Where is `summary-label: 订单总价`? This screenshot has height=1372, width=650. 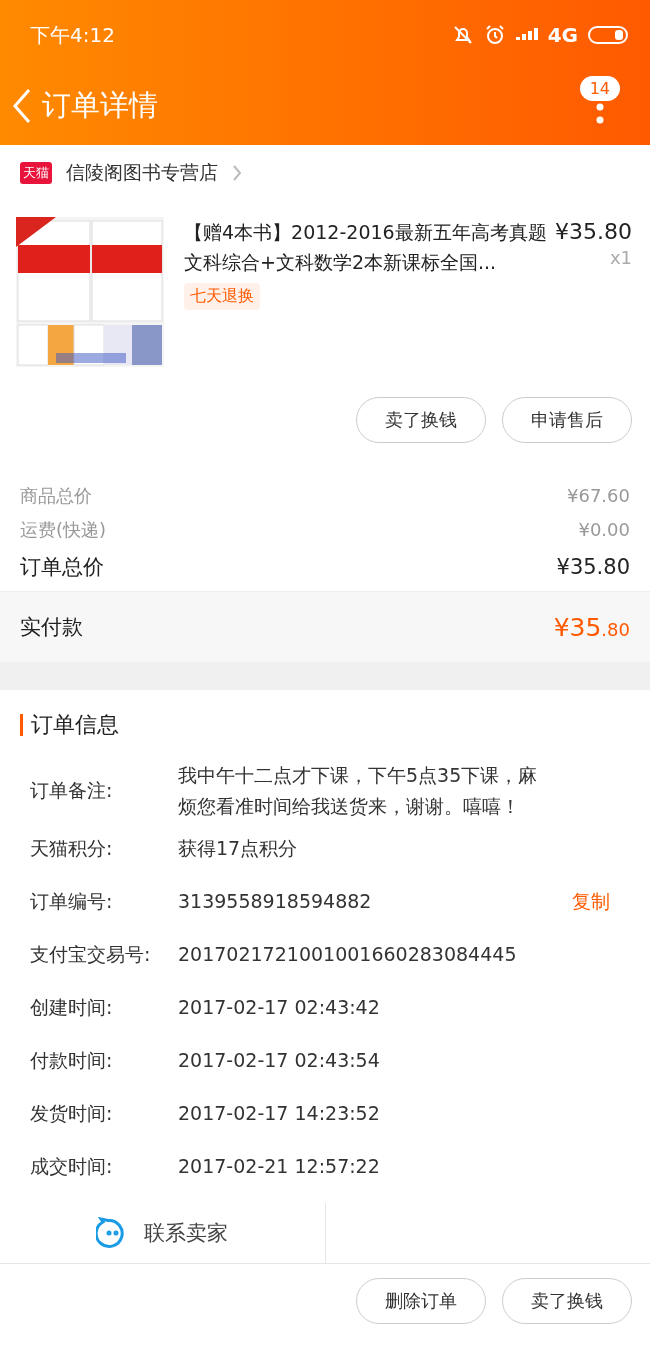 summary-label: 订单总价 is located at coordinates (62, 567).